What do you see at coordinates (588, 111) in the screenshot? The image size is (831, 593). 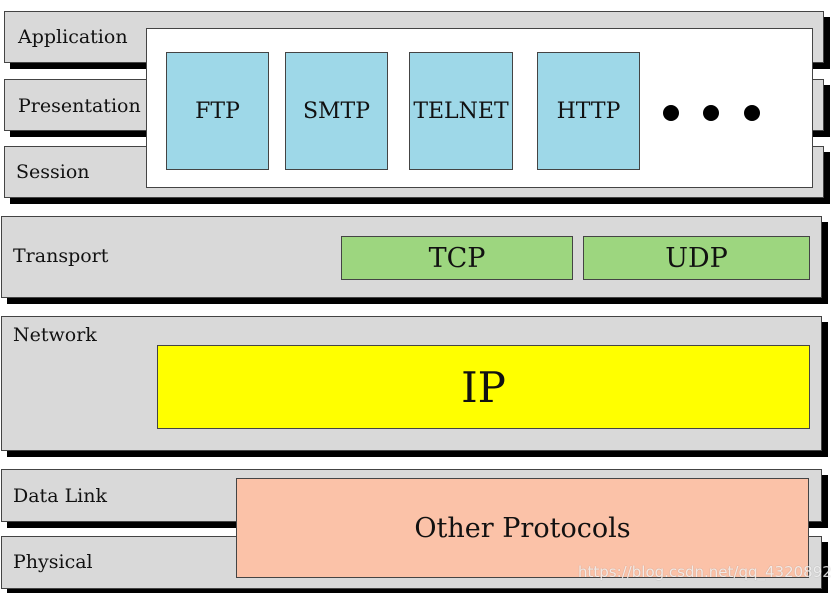 I see `protocol-http: HTTP` at bounding box center [588, 111].